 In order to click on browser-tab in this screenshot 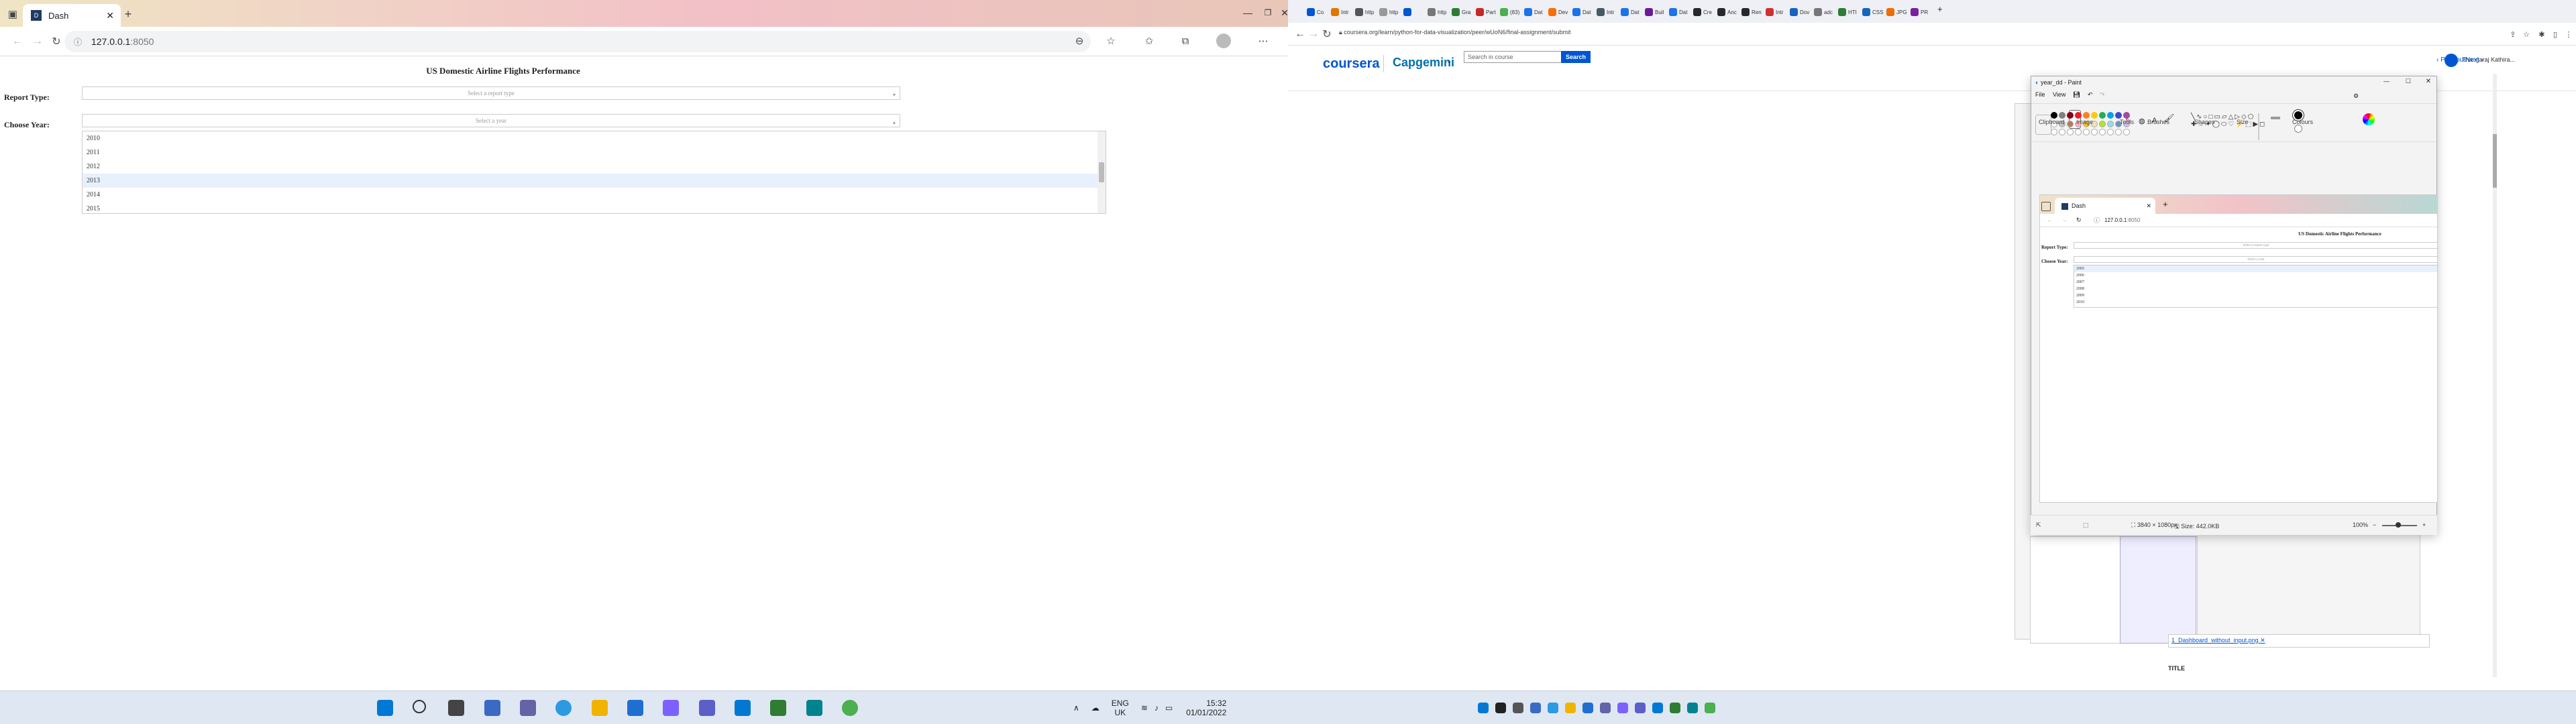, I will do `click(1414, 12)`.